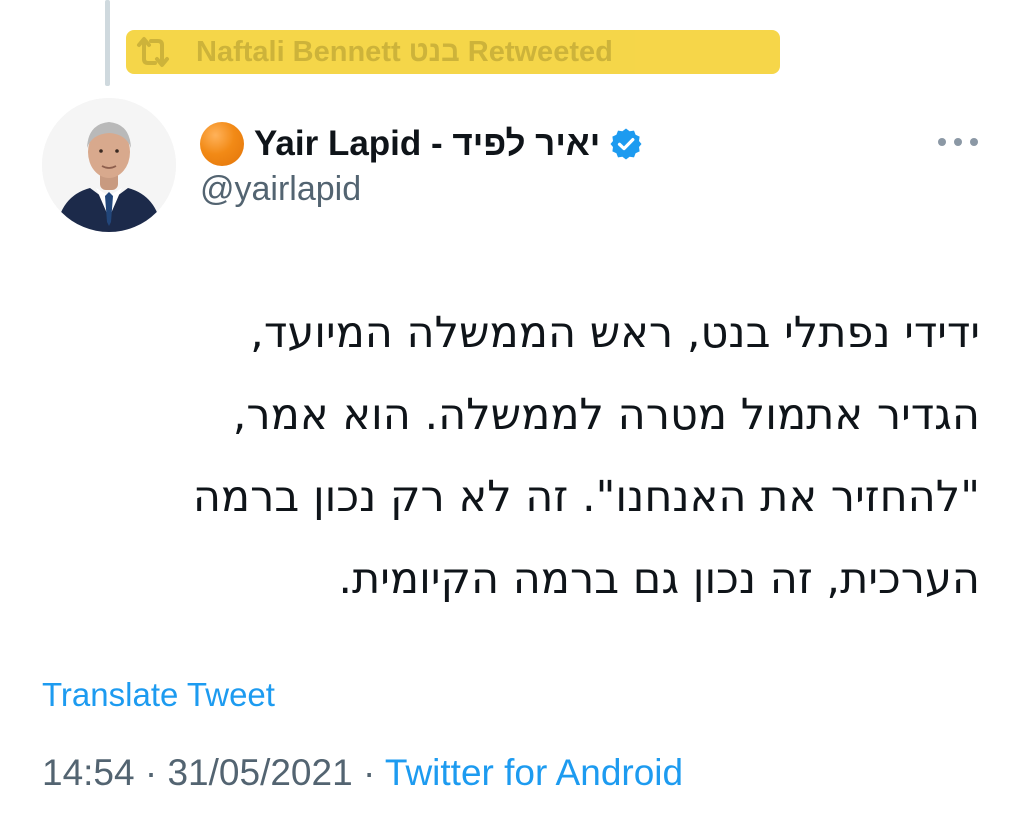  What do you see at coordinates (222, 144) in the screenshot?
I see `orange-circle-icon` at bounding box center [222, 144].